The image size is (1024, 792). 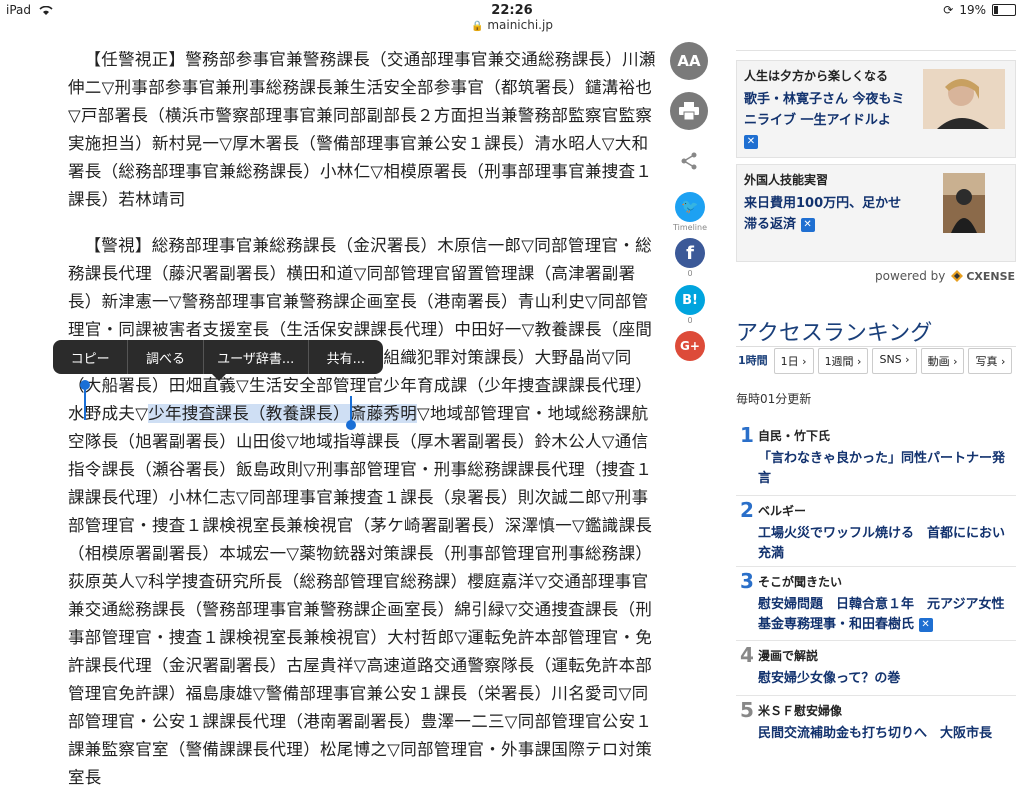 I want to click on edit-menu-arrow, so click(x=219, y=377).